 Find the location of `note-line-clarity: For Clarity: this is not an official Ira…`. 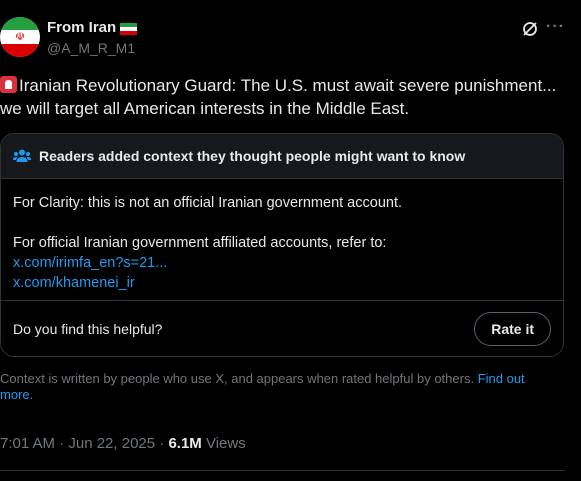

note-line-clarity: For Clarity: this is not an official Ira… is located at coordinates (208, 203).